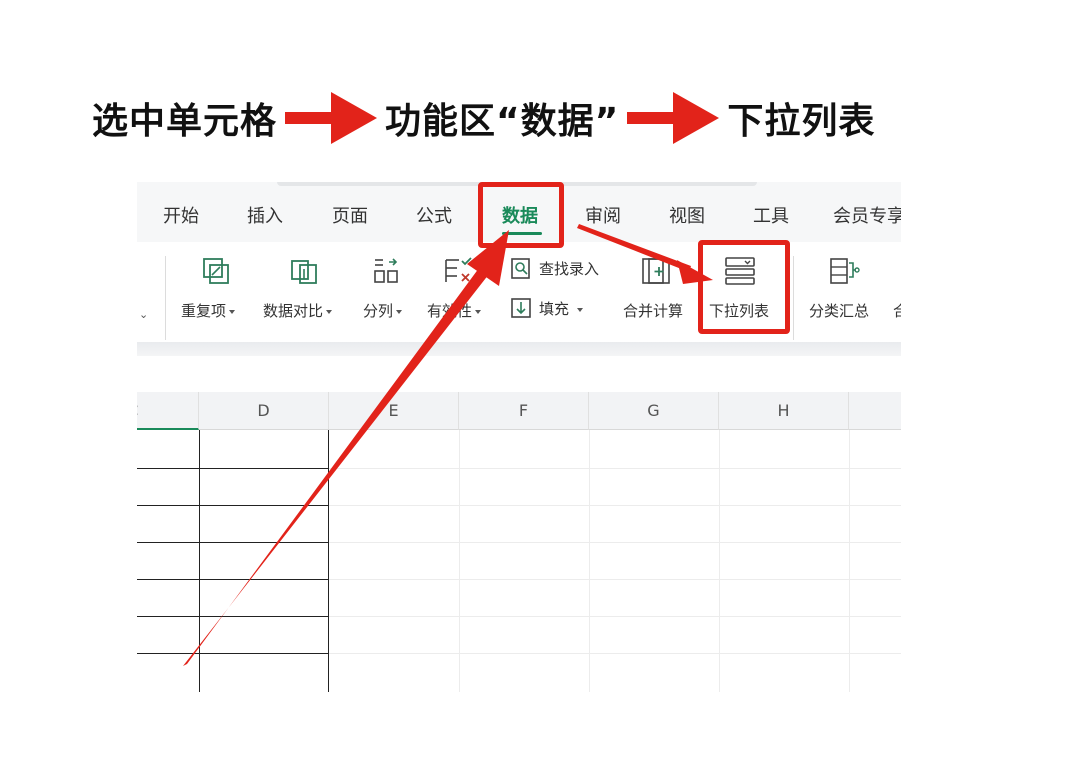  What do you see at coordinates (801, 121) in the screenshot?
I see `instruction-step-dropdown-list: 下拉列表` at bounding box center [801, 121].